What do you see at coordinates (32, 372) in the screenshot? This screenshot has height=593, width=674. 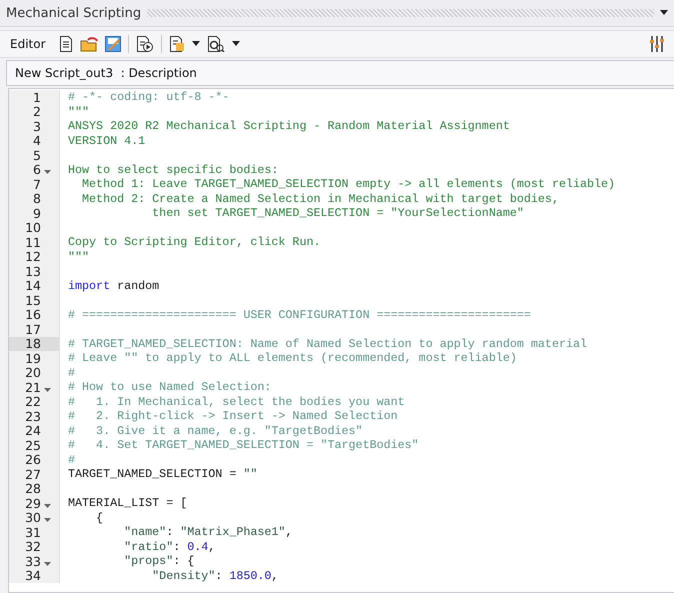 I see `line-number: 20` at bounding box center [32, 372].